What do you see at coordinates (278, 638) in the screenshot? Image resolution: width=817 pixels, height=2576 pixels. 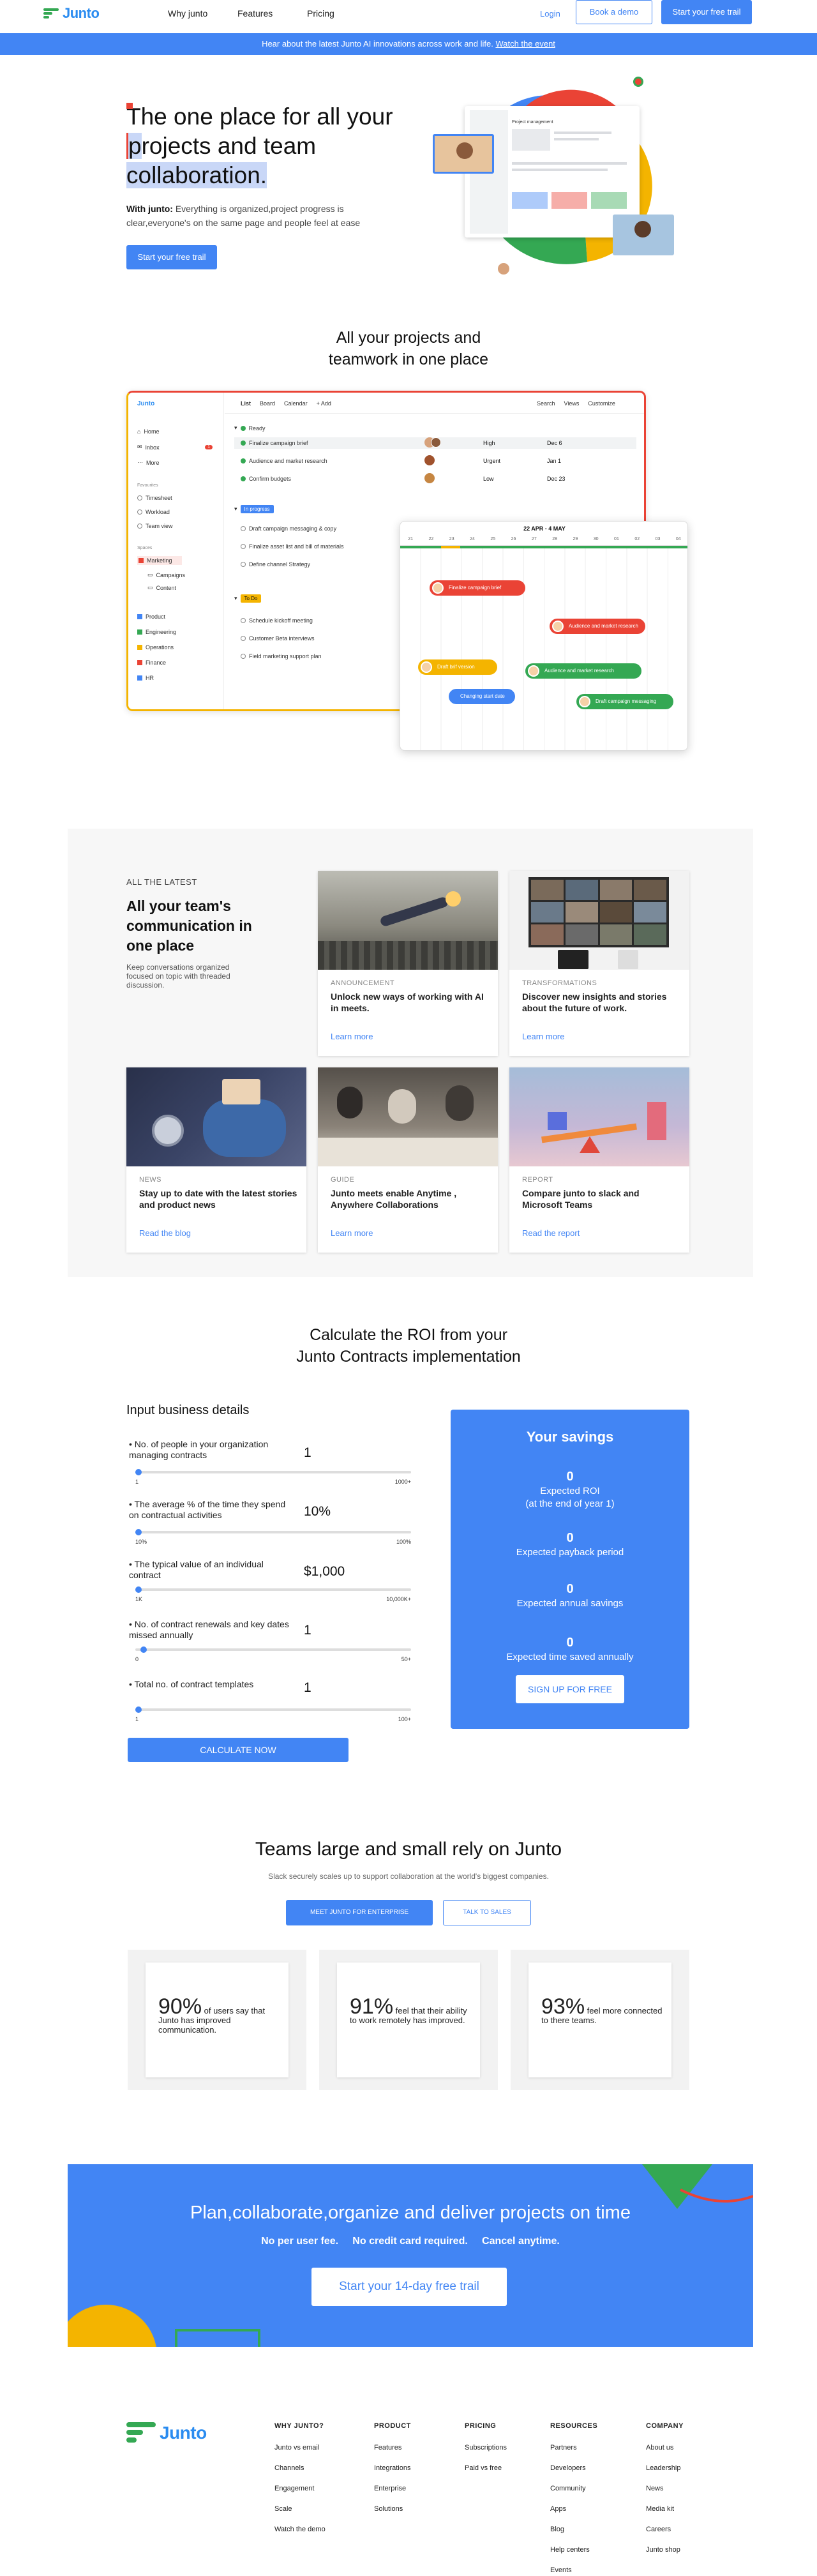 I see `task-row: Customer Beta interviews` at bounding box center [278, 638].